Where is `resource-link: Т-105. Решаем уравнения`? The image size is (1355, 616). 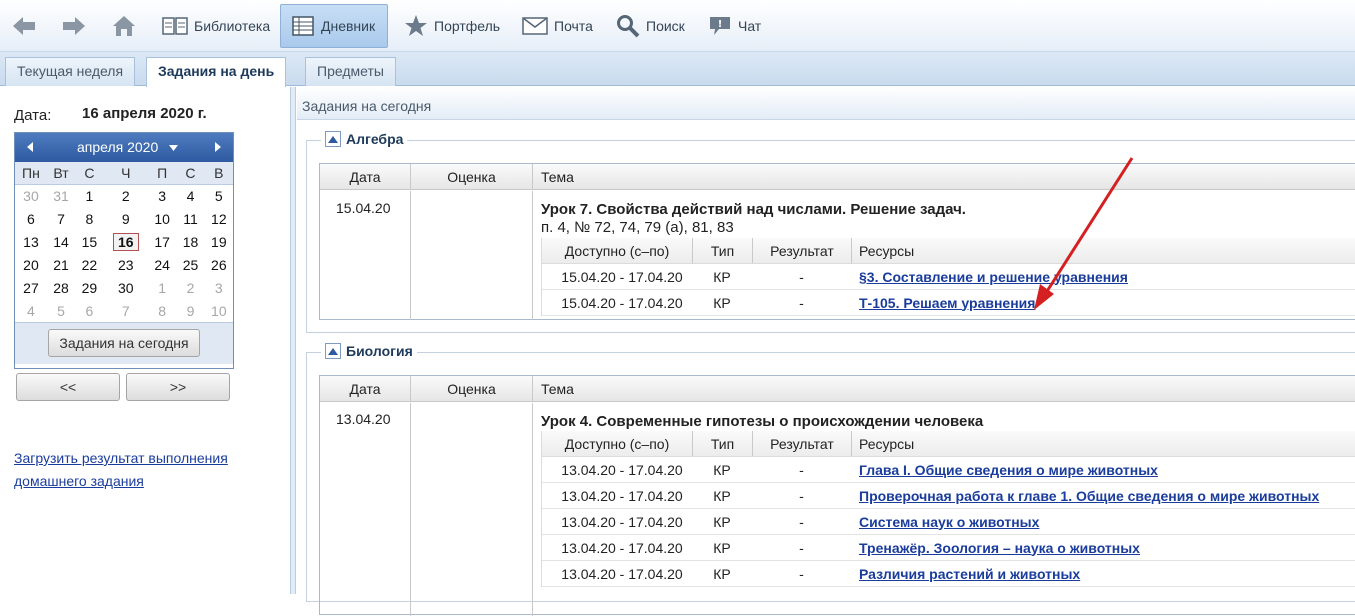
resource-link: Т-105. Решаем уравнения is located at coordinates (947, 303).